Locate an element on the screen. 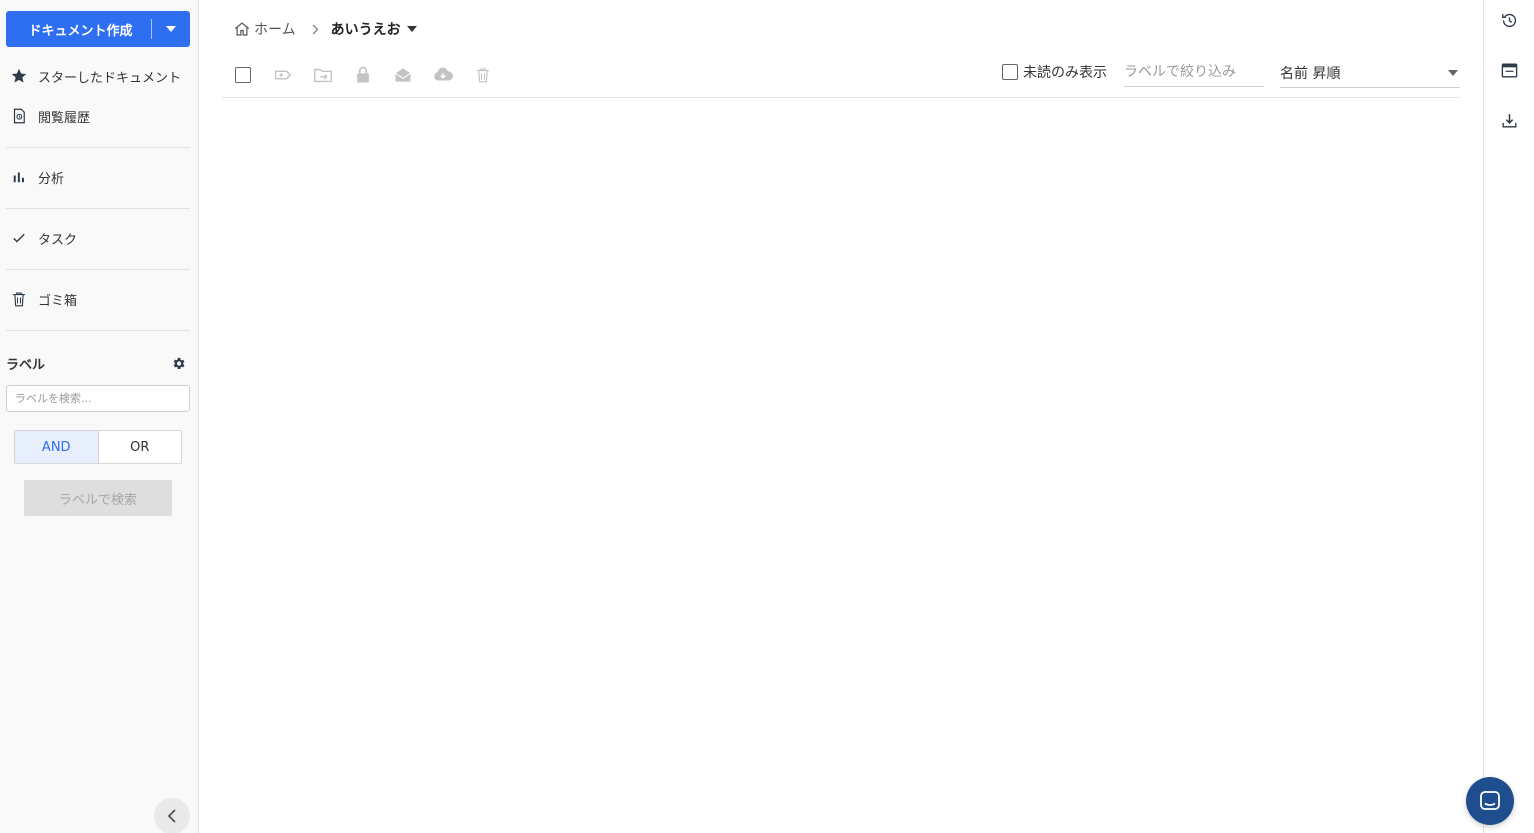 The width and height of the screenshot is (1534, 833). chat-icon is located at coordinates (1490, 800).